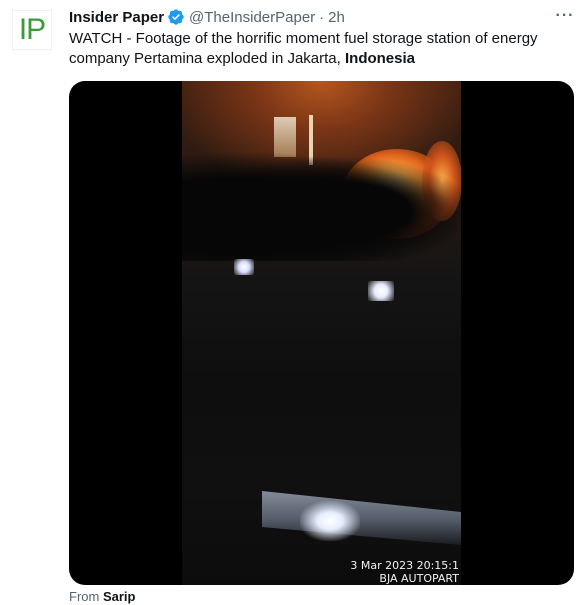 This screenshot has height=605, width=583. What do you see at coordinates (336, 17) in the screenshot?
I see `timestamp: 2h` at bounding box center [336, 17].